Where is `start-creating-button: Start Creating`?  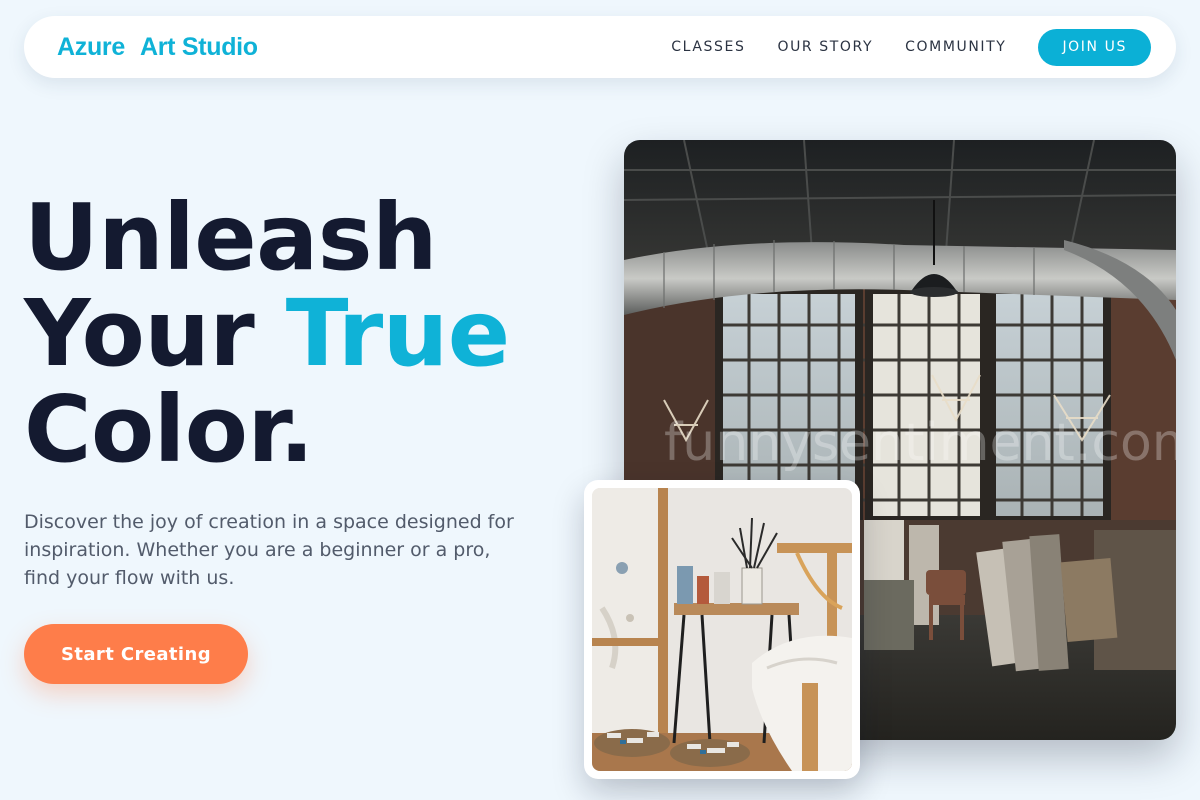 start-creating-button: Start Creating is located at coordinates (136, 654).